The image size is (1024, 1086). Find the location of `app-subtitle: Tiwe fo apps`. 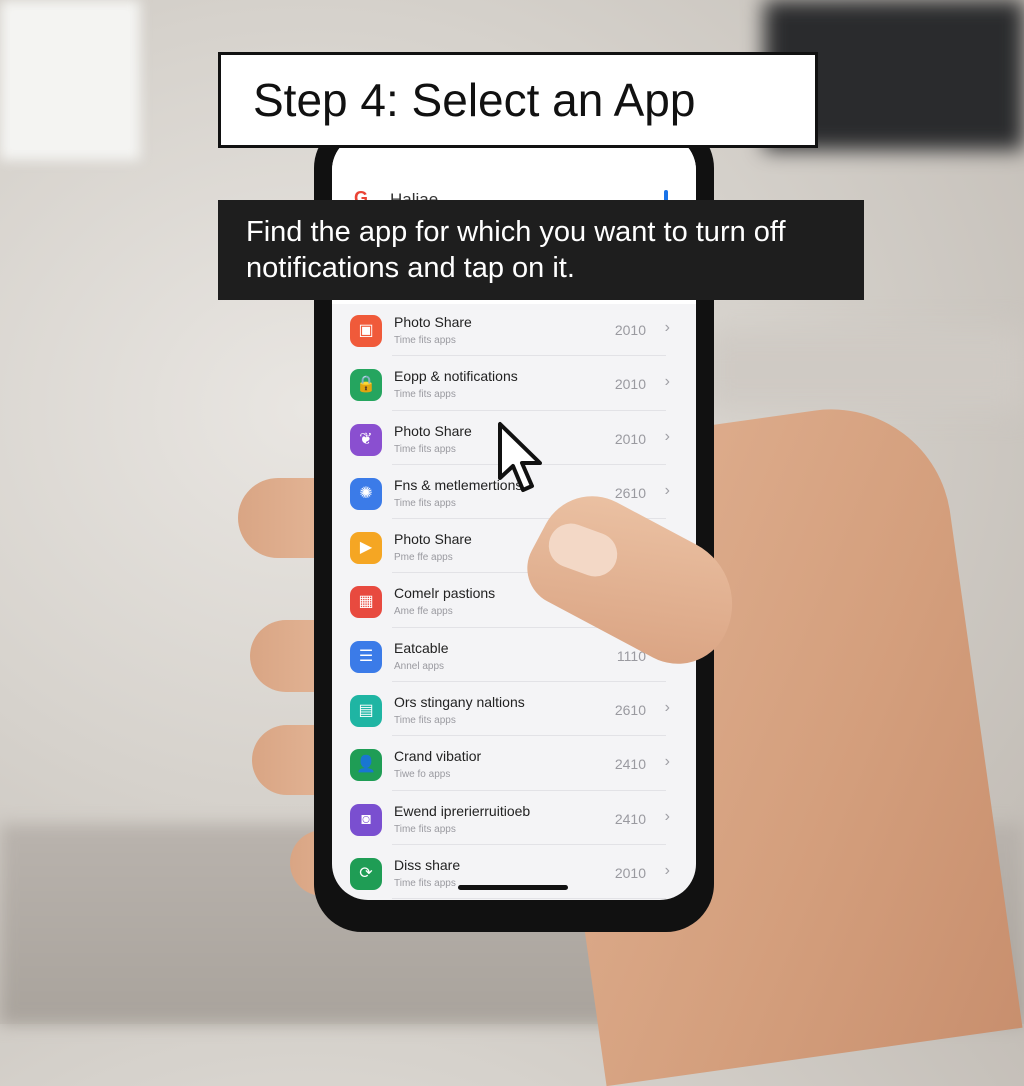

app-subtitle: Tiwe fo apps is located at coordinates (422, 775).